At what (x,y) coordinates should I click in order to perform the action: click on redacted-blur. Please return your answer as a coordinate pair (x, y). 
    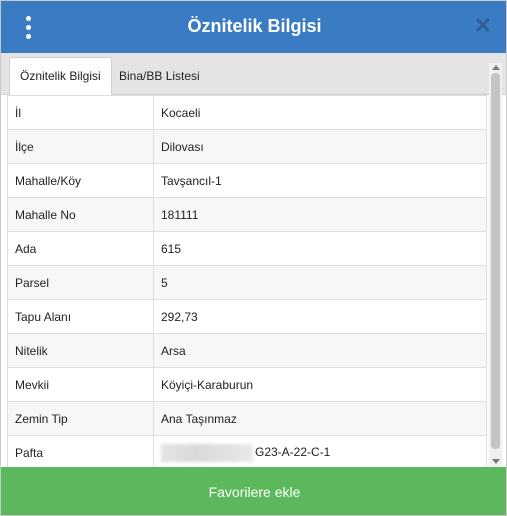
    Looking at the image, I should click on (207, 452).